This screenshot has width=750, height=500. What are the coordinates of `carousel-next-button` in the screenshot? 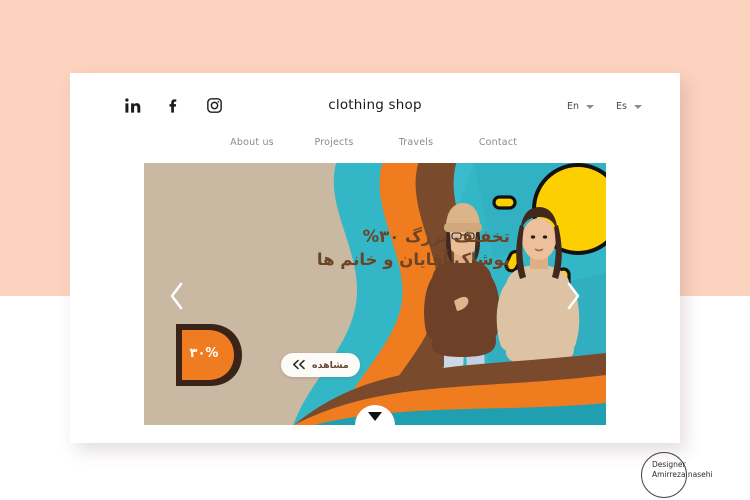 It's located at (573, 296).